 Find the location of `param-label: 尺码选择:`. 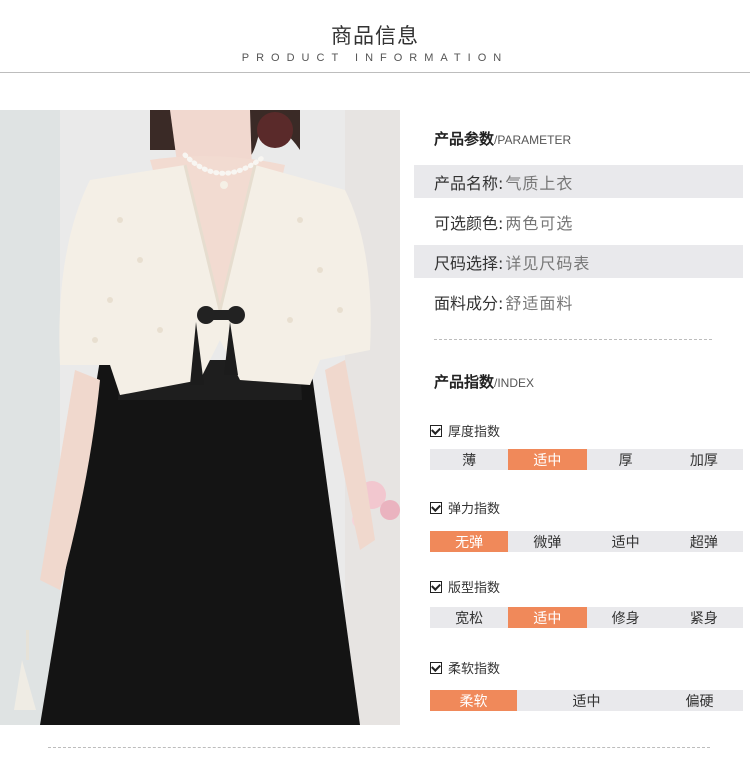

param-label: 尺码选择: is located at coordinates (469, 263).